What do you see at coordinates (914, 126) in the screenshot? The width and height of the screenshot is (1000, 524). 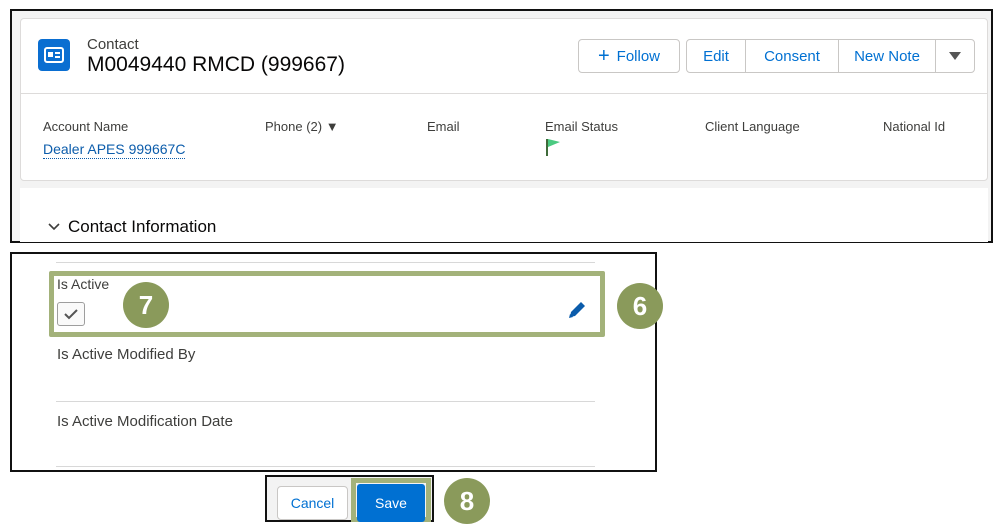 I see `national-id-label: National Id` at bounding box center [914, 126].